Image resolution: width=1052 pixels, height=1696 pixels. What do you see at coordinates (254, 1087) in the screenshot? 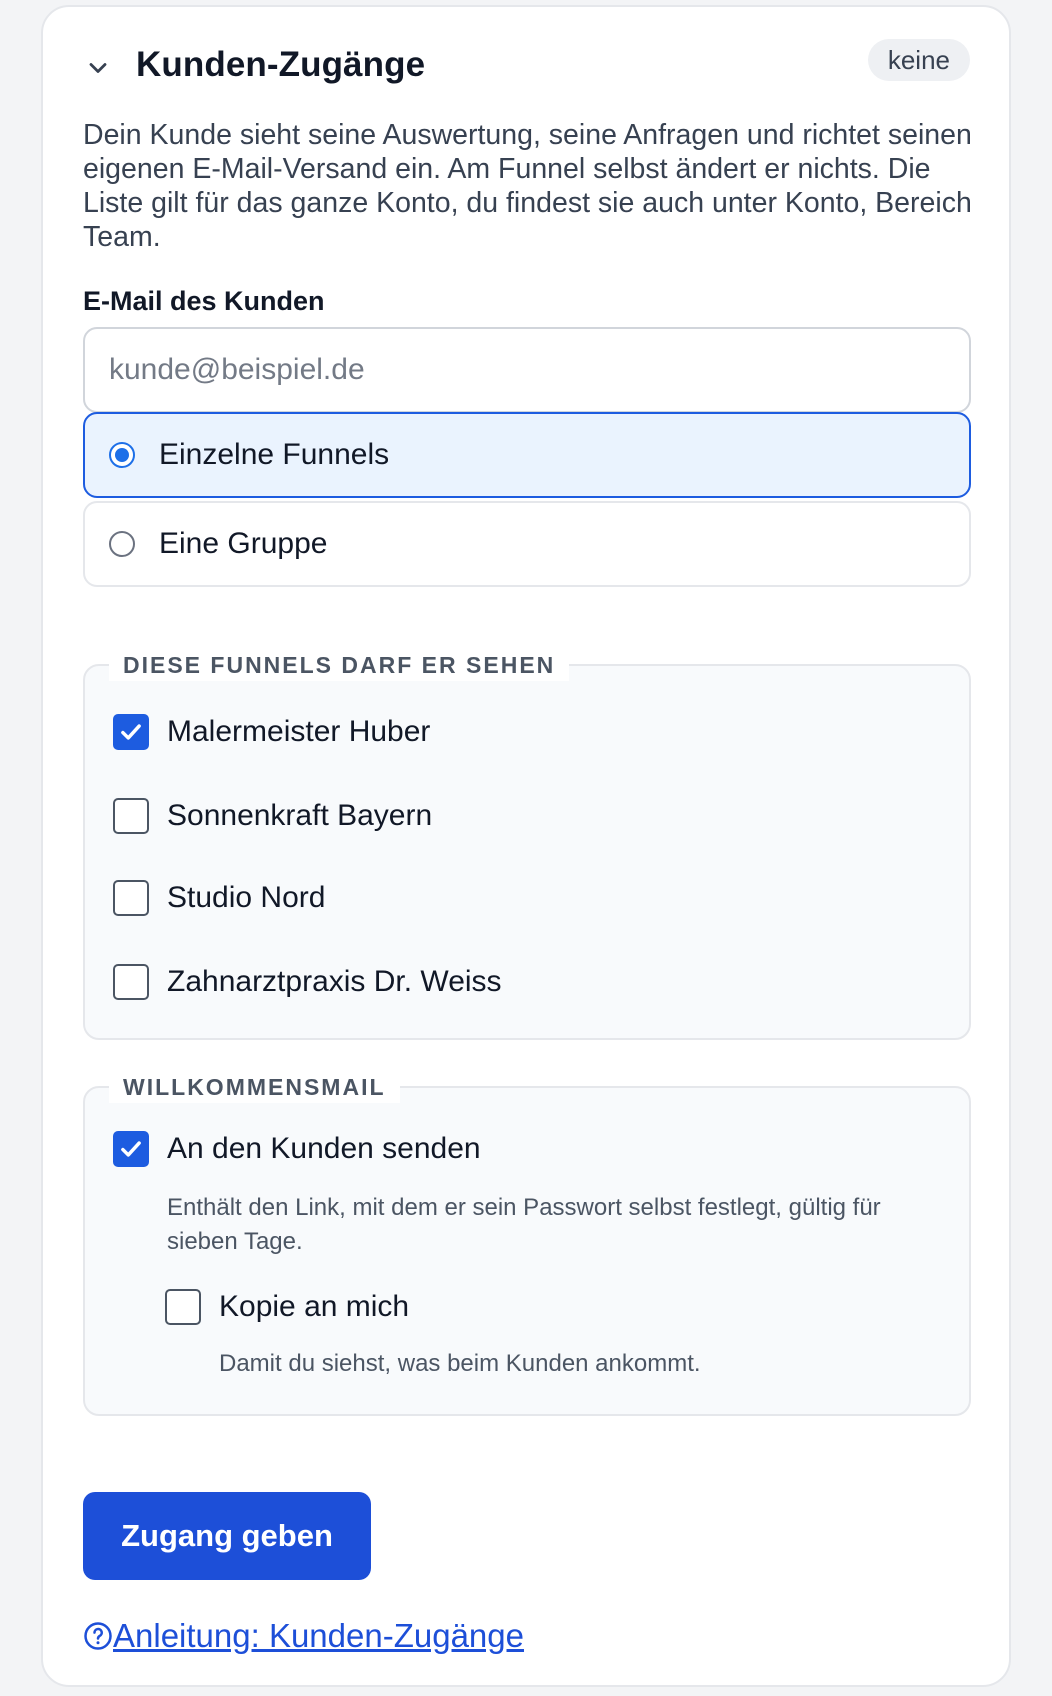
I see `welcome-legend: WILLKOMMENSMAIL` at bounding box center [254, 1087].